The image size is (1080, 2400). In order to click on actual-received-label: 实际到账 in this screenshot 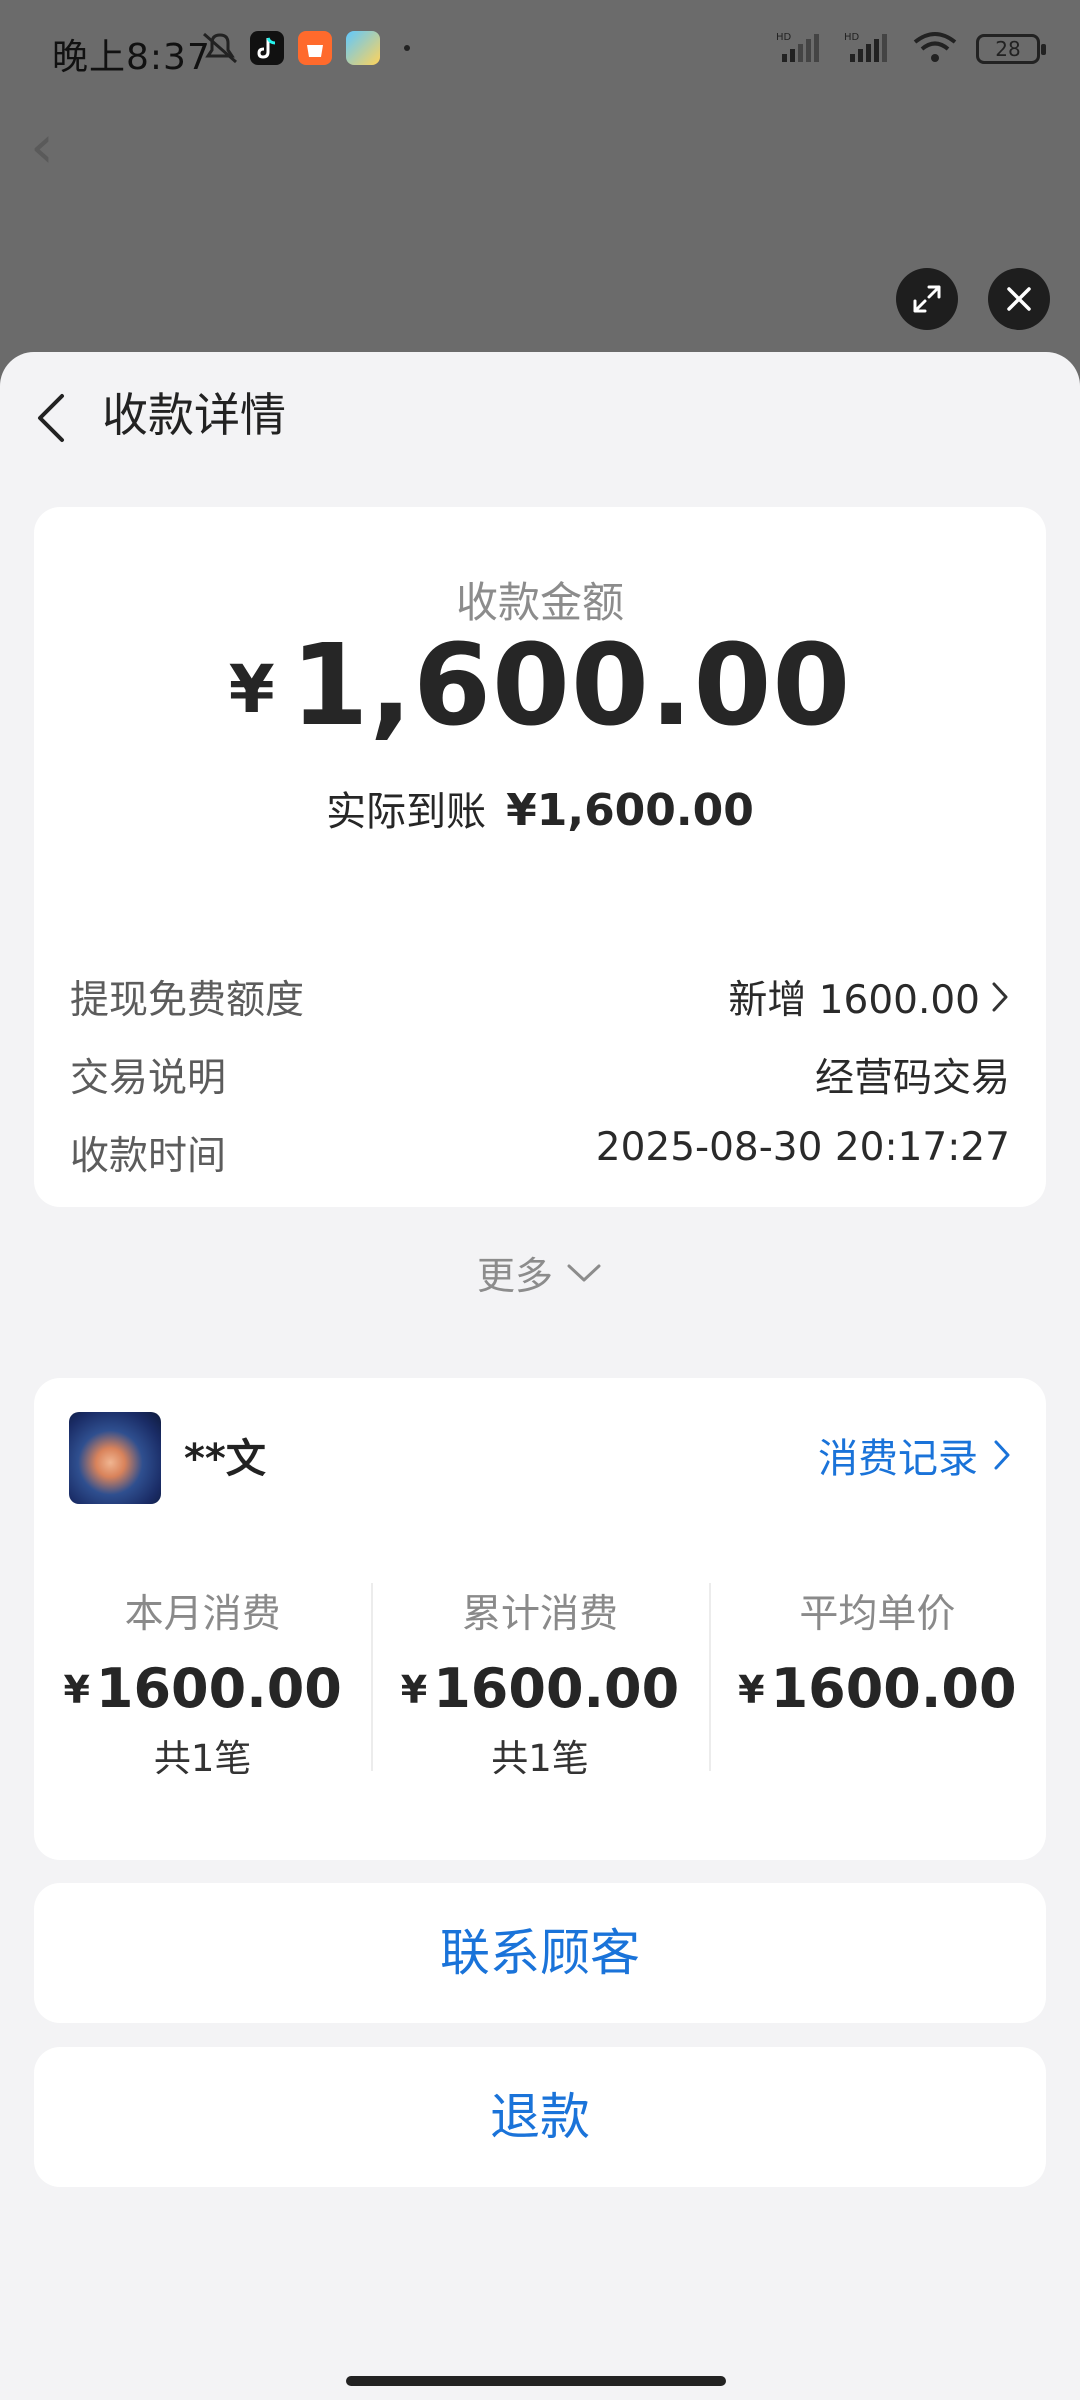, I will do `click(406, 812)`.